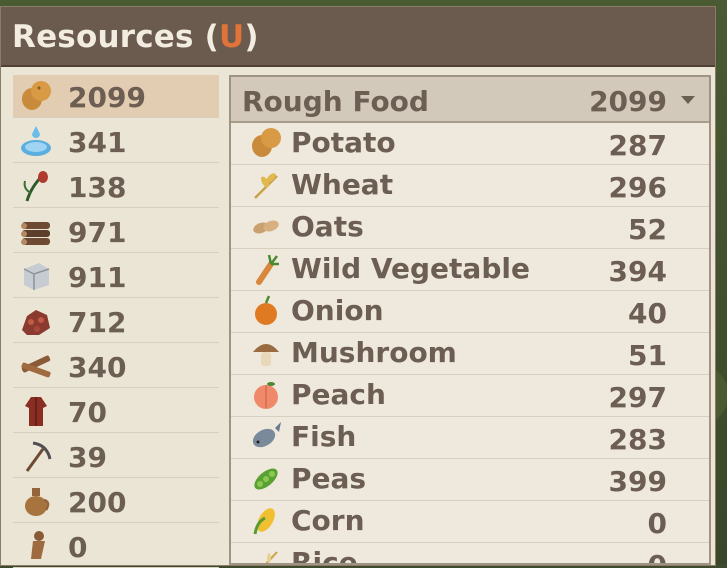 The image size is (727, 568). I want to click on resource-category-ore: 712, so click(116, 321).